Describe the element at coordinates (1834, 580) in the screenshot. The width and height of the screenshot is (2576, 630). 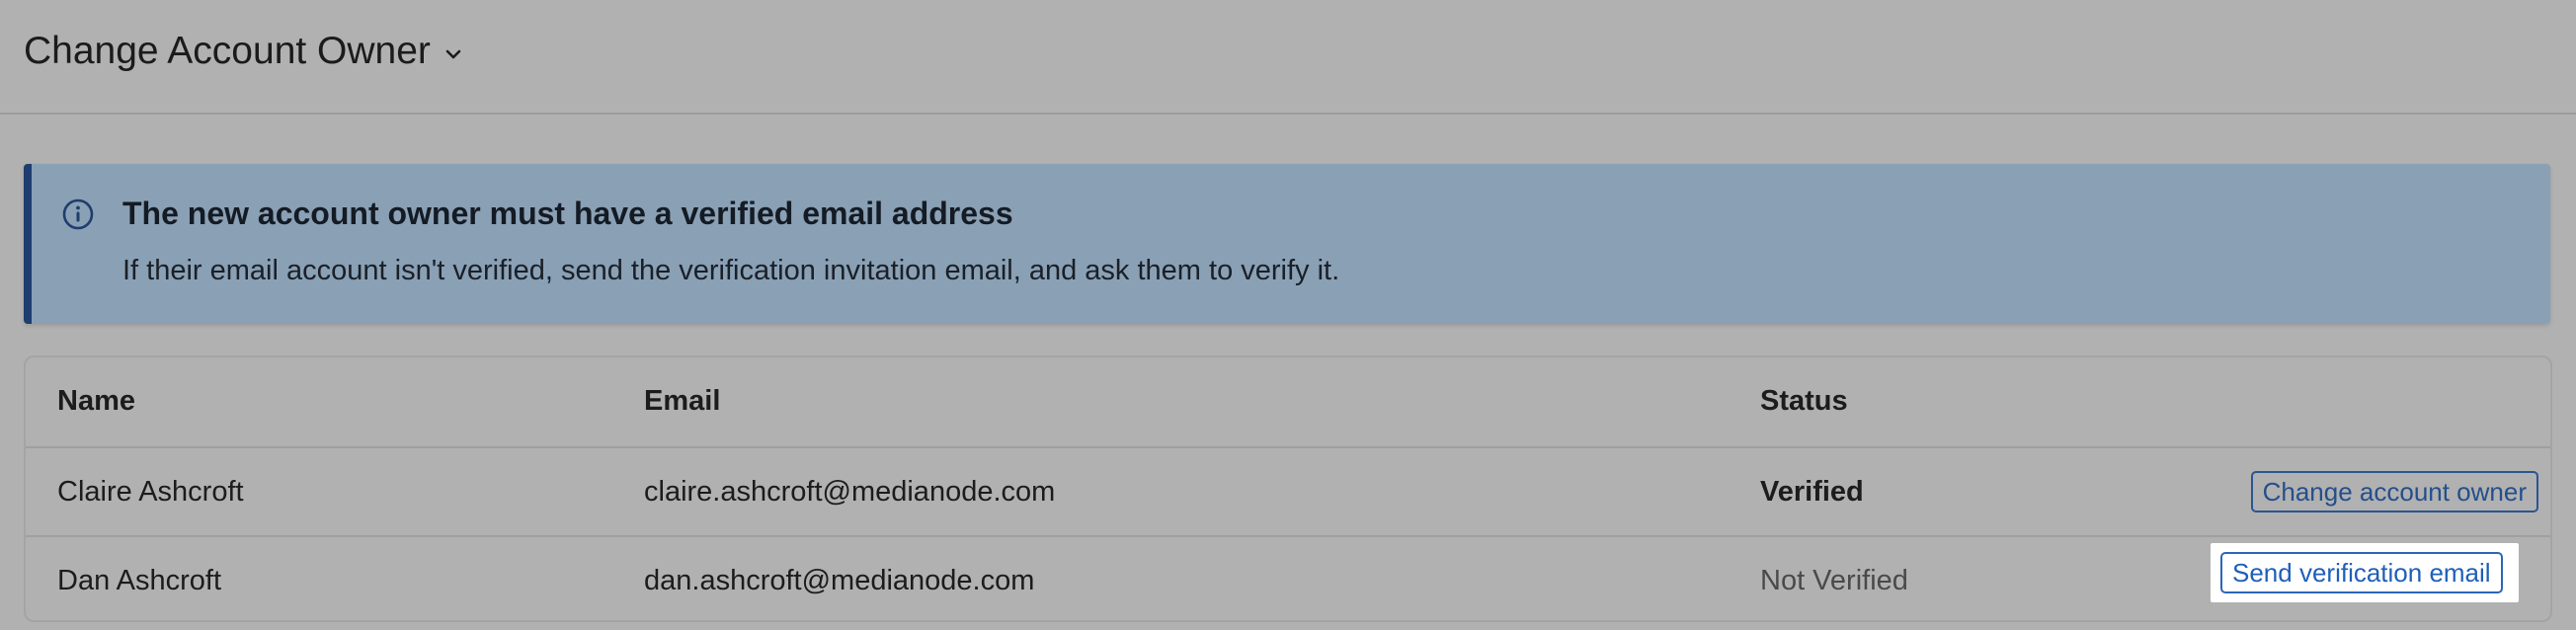
I see `status-badge: Not Verified` at that location.